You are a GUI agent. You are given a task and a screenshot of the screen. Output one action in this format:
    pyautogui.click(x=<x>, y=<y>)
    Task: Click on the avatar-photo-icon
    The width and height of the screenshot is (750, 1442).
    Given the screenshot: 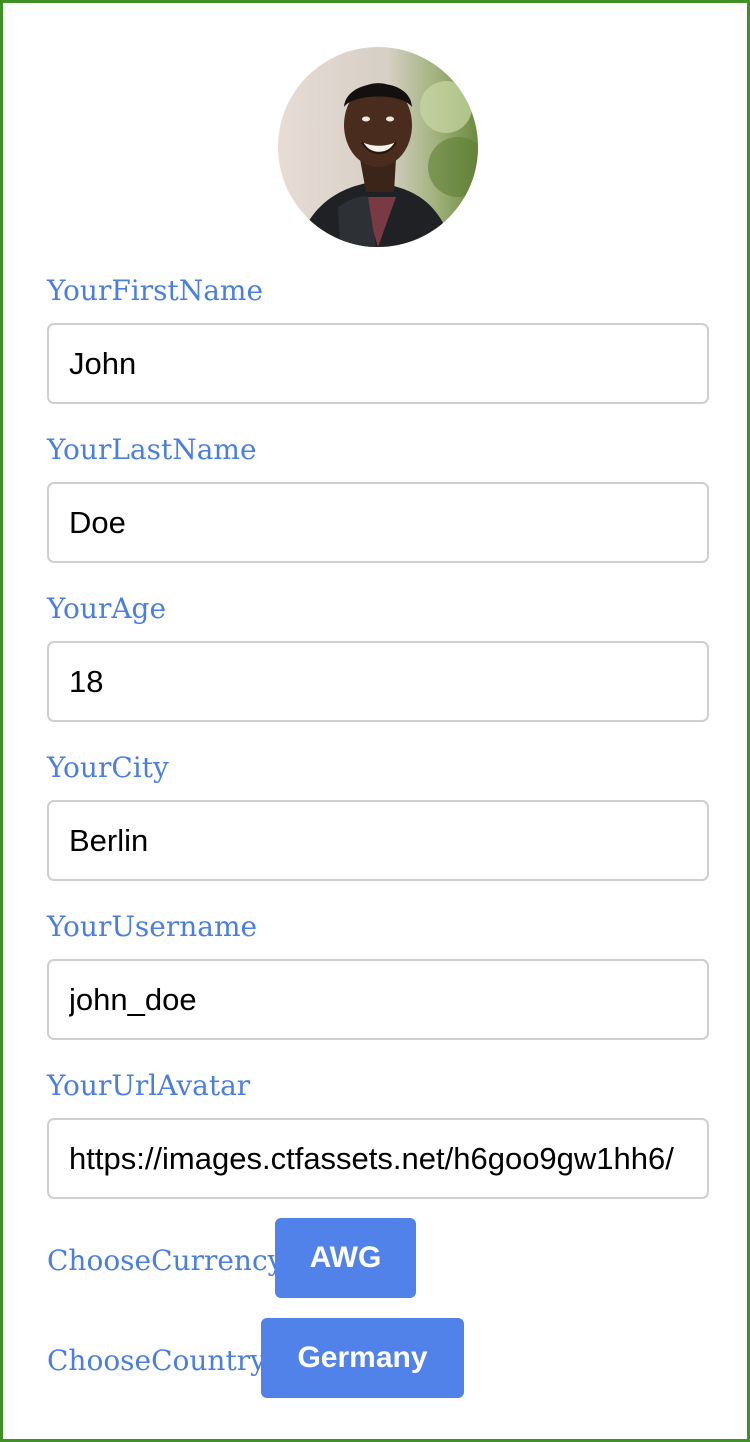 What is the action you would take?
    pyautogui.click(x=378, y=147)
    